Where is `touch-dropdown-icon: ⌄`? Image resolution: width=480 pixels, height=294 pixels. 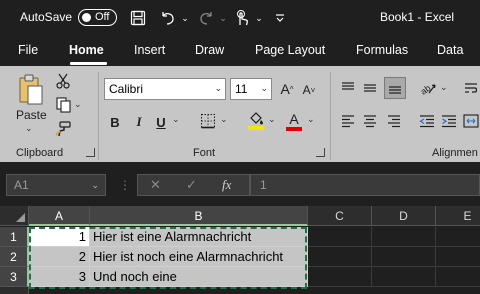
touch-dropdown-icon: ⌄ is located at coordinates (259, 18).